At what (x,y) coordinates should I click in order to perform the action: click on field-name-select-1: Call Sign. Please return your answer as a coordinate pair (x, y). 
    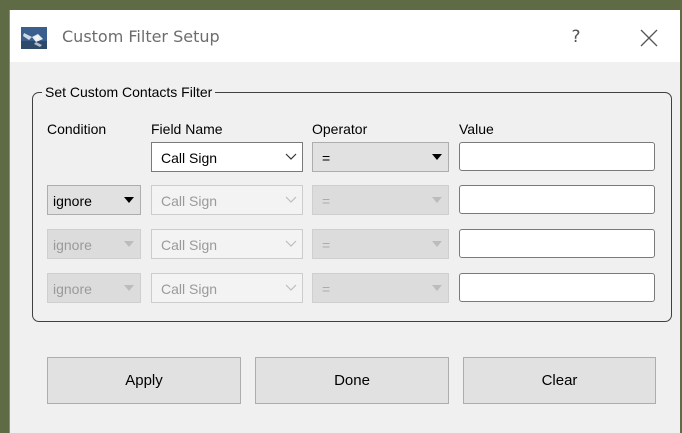
    Looking at the image, I should click on (227, 157).